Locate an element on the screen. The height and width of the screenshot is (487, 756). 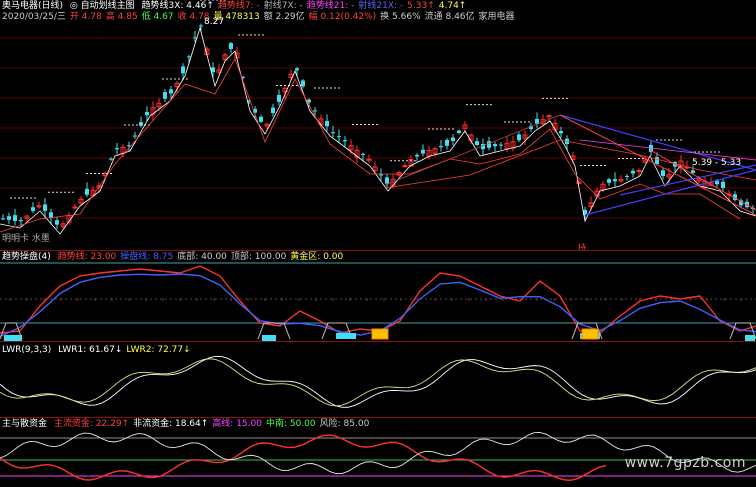
legend-item: 非流资金: 18.64↑ is located at coordinates (171, 424).